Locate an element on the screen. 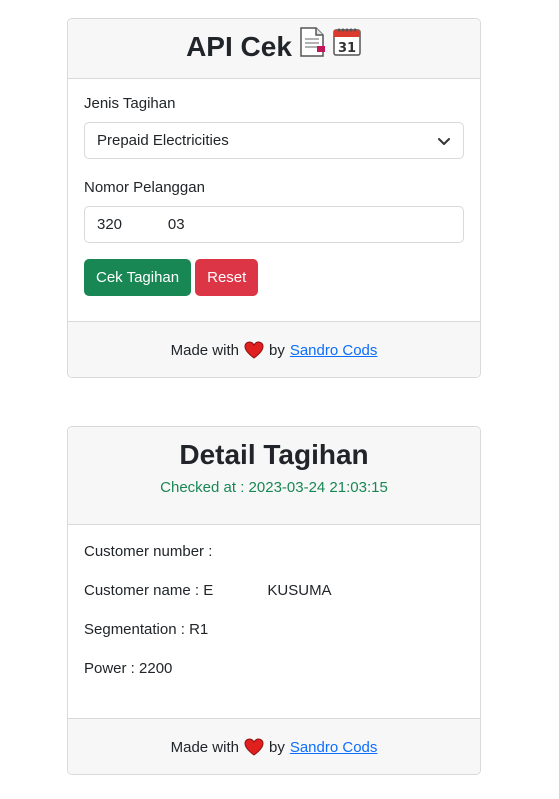 The width and height of the screenshot is (559, 799). page-facing-up-icon is located at coordinates (312, 46).